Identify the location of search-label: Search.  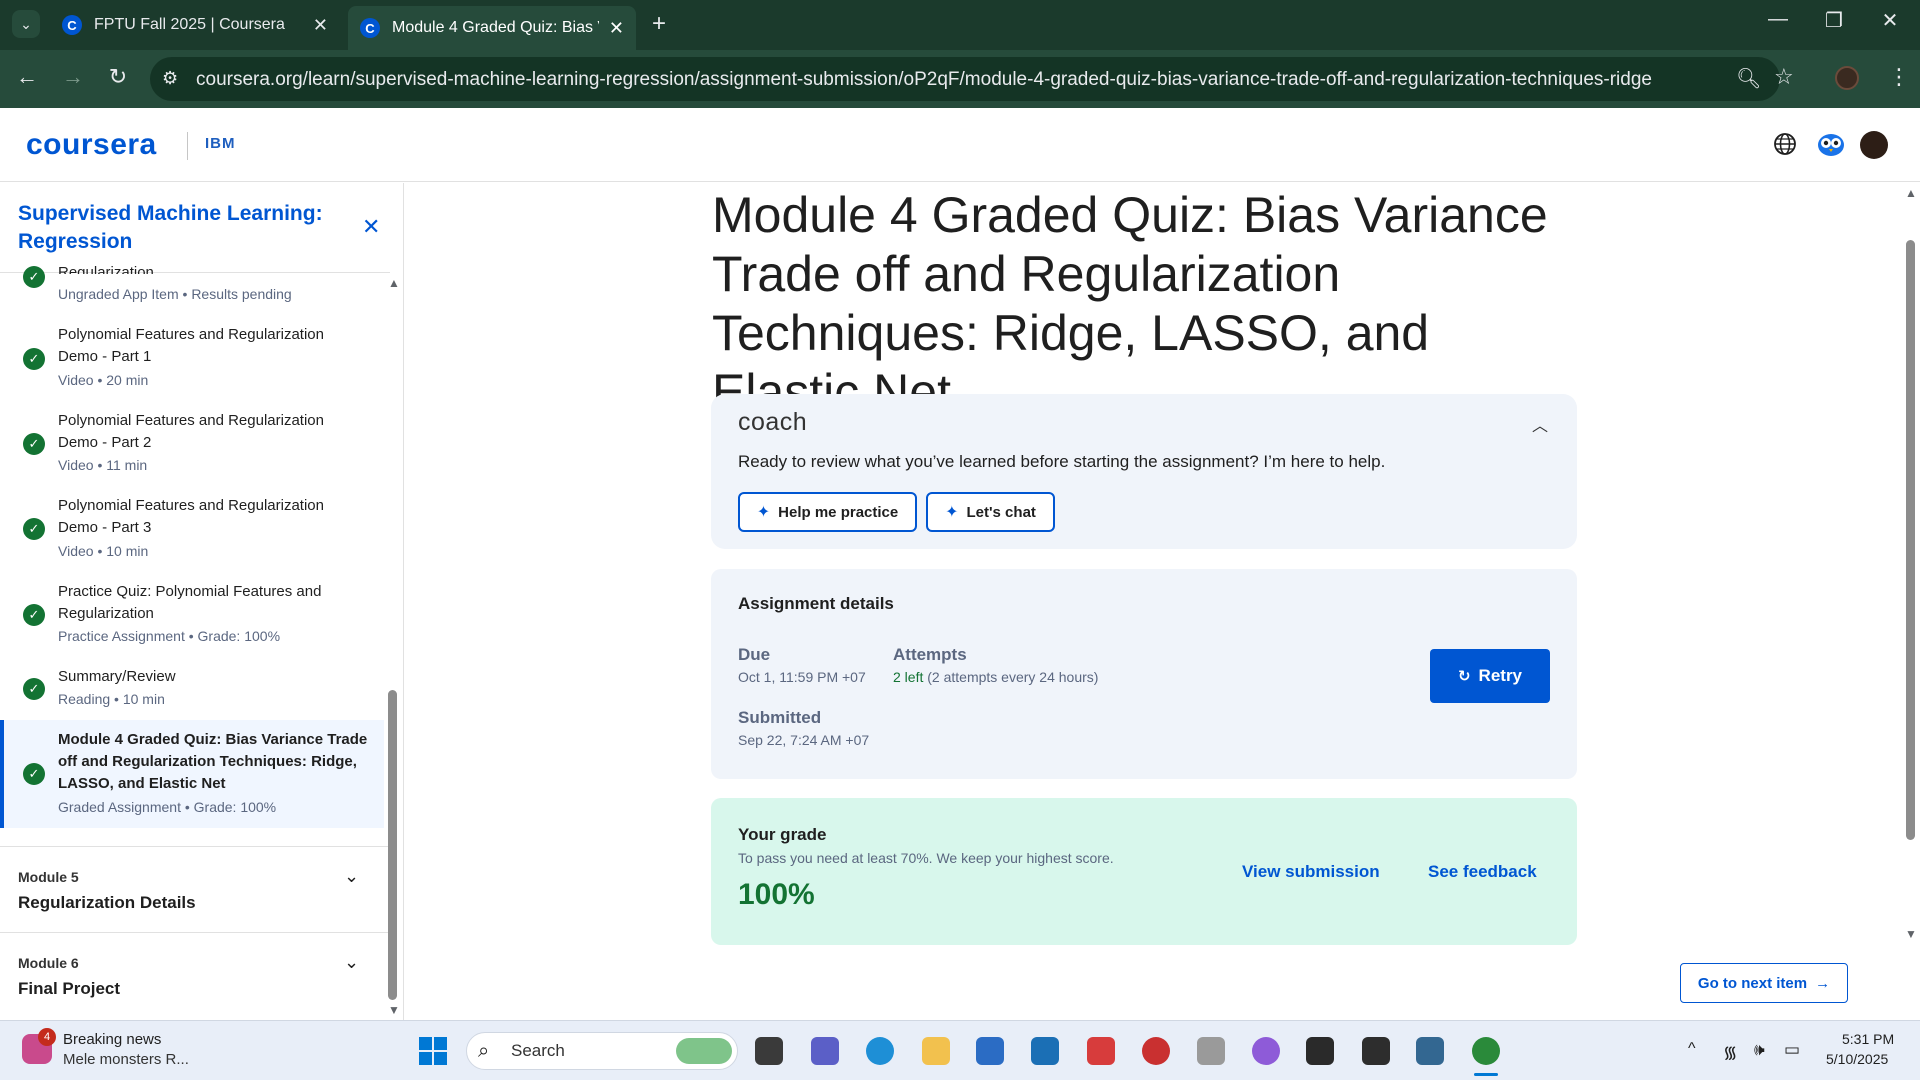
(538, 1050).